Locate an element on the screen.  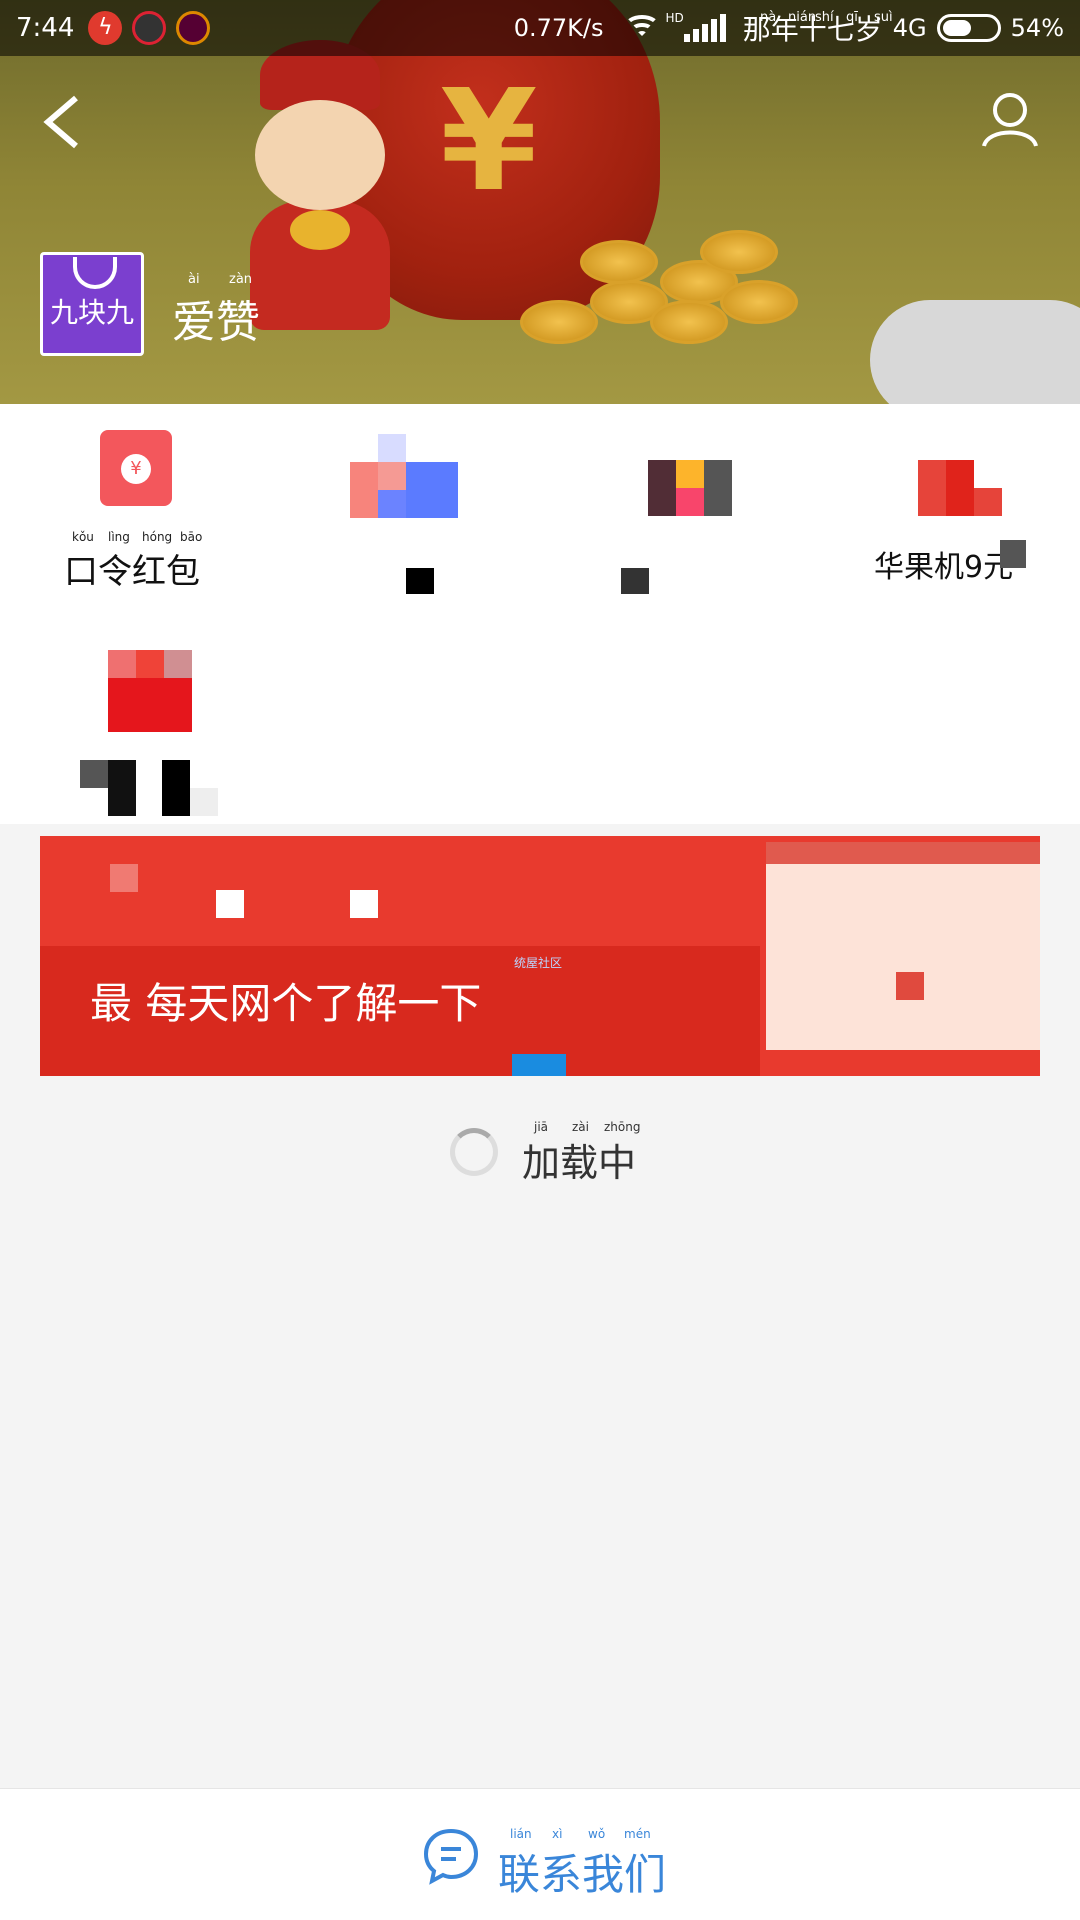
grid-item-phone: 华果机9元 is located at coordinates (960, 509).